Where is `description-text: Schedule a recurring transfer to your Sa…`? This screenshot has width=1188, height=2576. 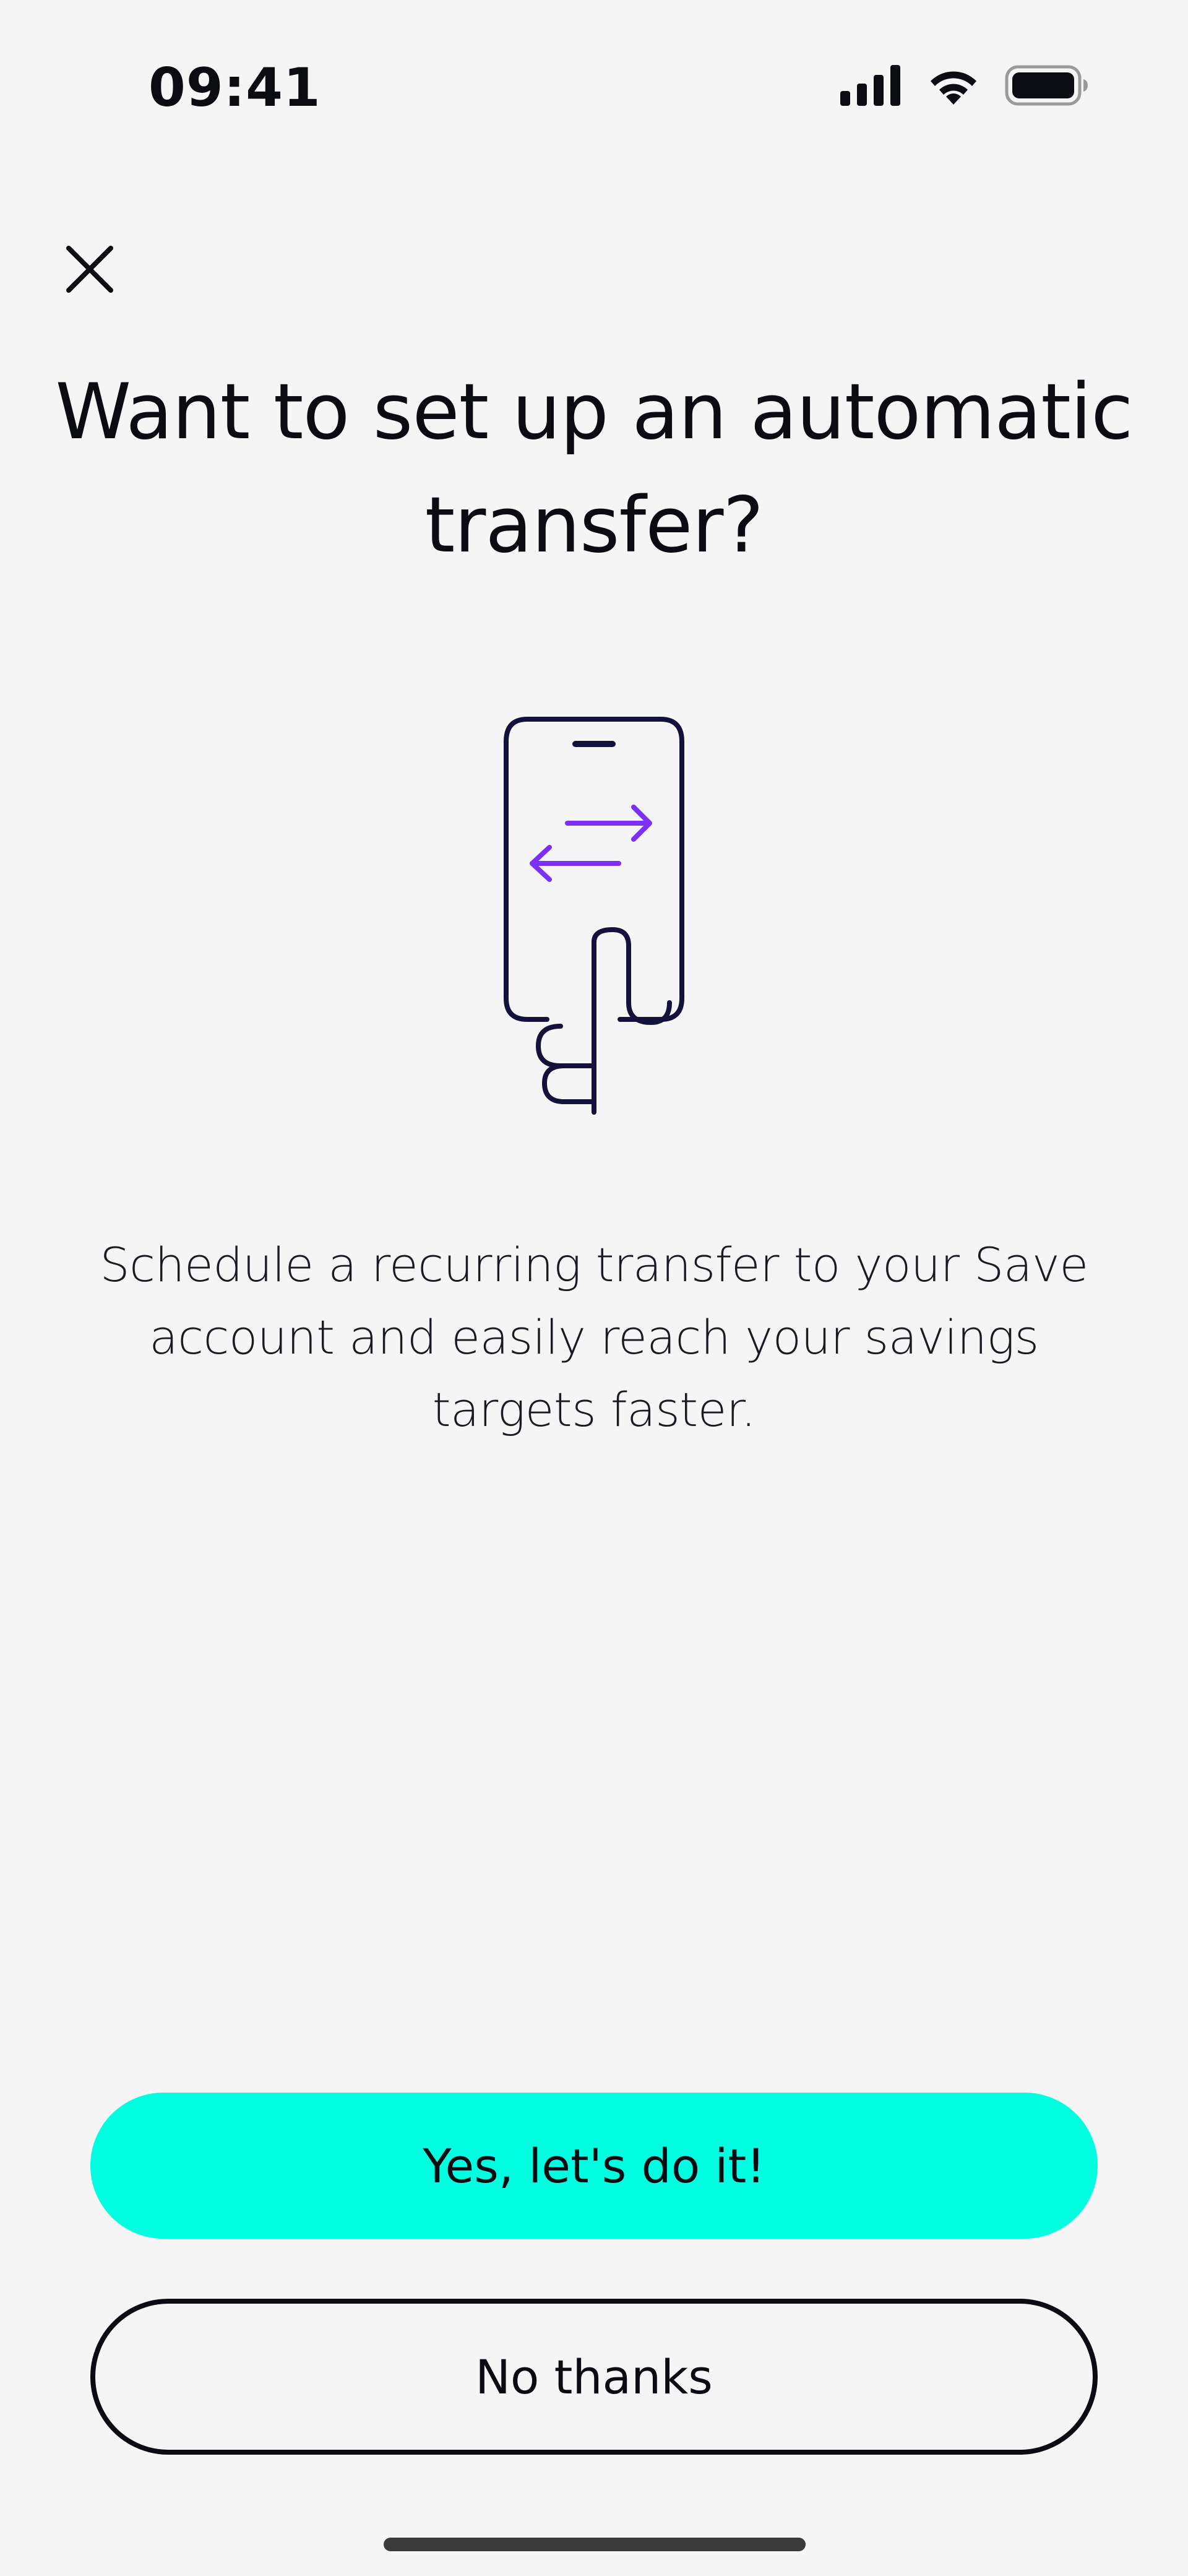
description-text: Schedule a recurring transfer to your Sa… is located at coordinates (594, 1337).